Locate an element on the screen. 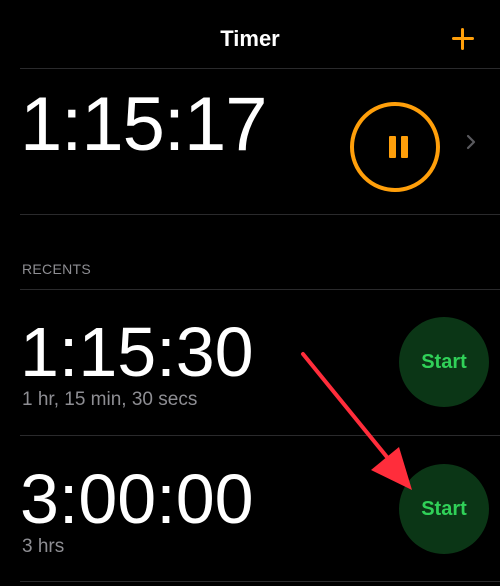  recent-timer-time: 1:15:30 is located at coordinates (137, 352).